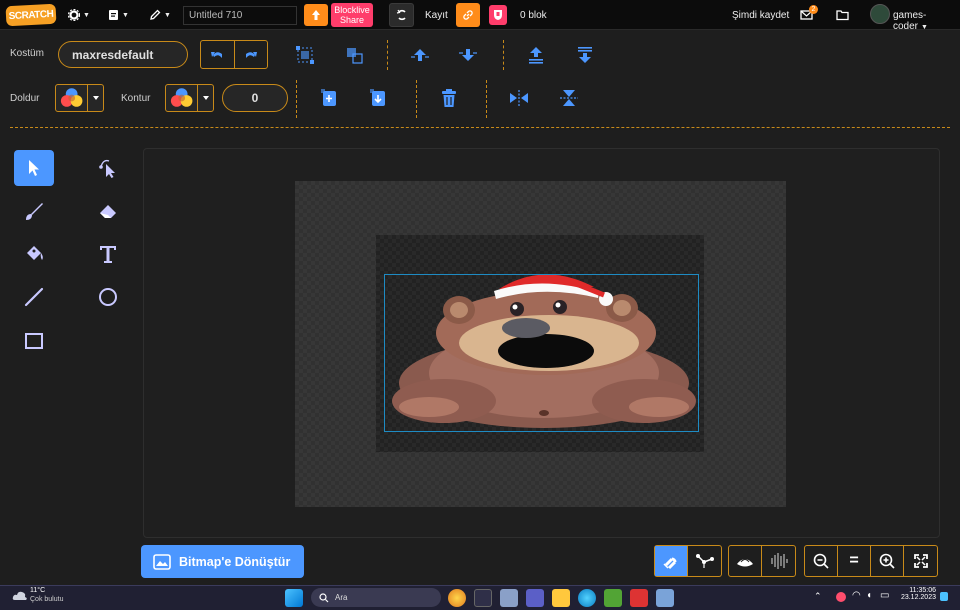 This screenshot has height=610, width=960. Describe the element at coordinates (561, 598) in the screenshot. I see `file-explorer-icon` at that location.